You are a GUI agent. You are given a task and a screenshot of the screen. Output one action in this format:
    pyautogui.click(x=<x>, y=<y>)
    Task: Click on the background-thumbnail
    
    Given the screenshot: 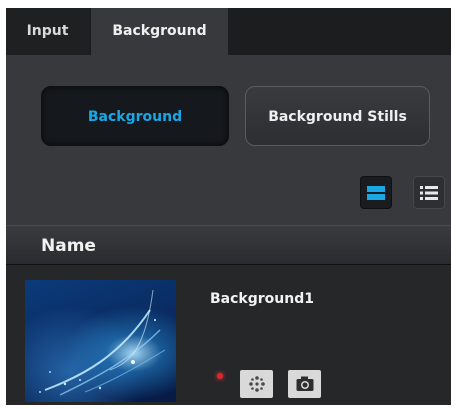 What is the action you would take?
    pyautogui.click(x=100, y=341)
    